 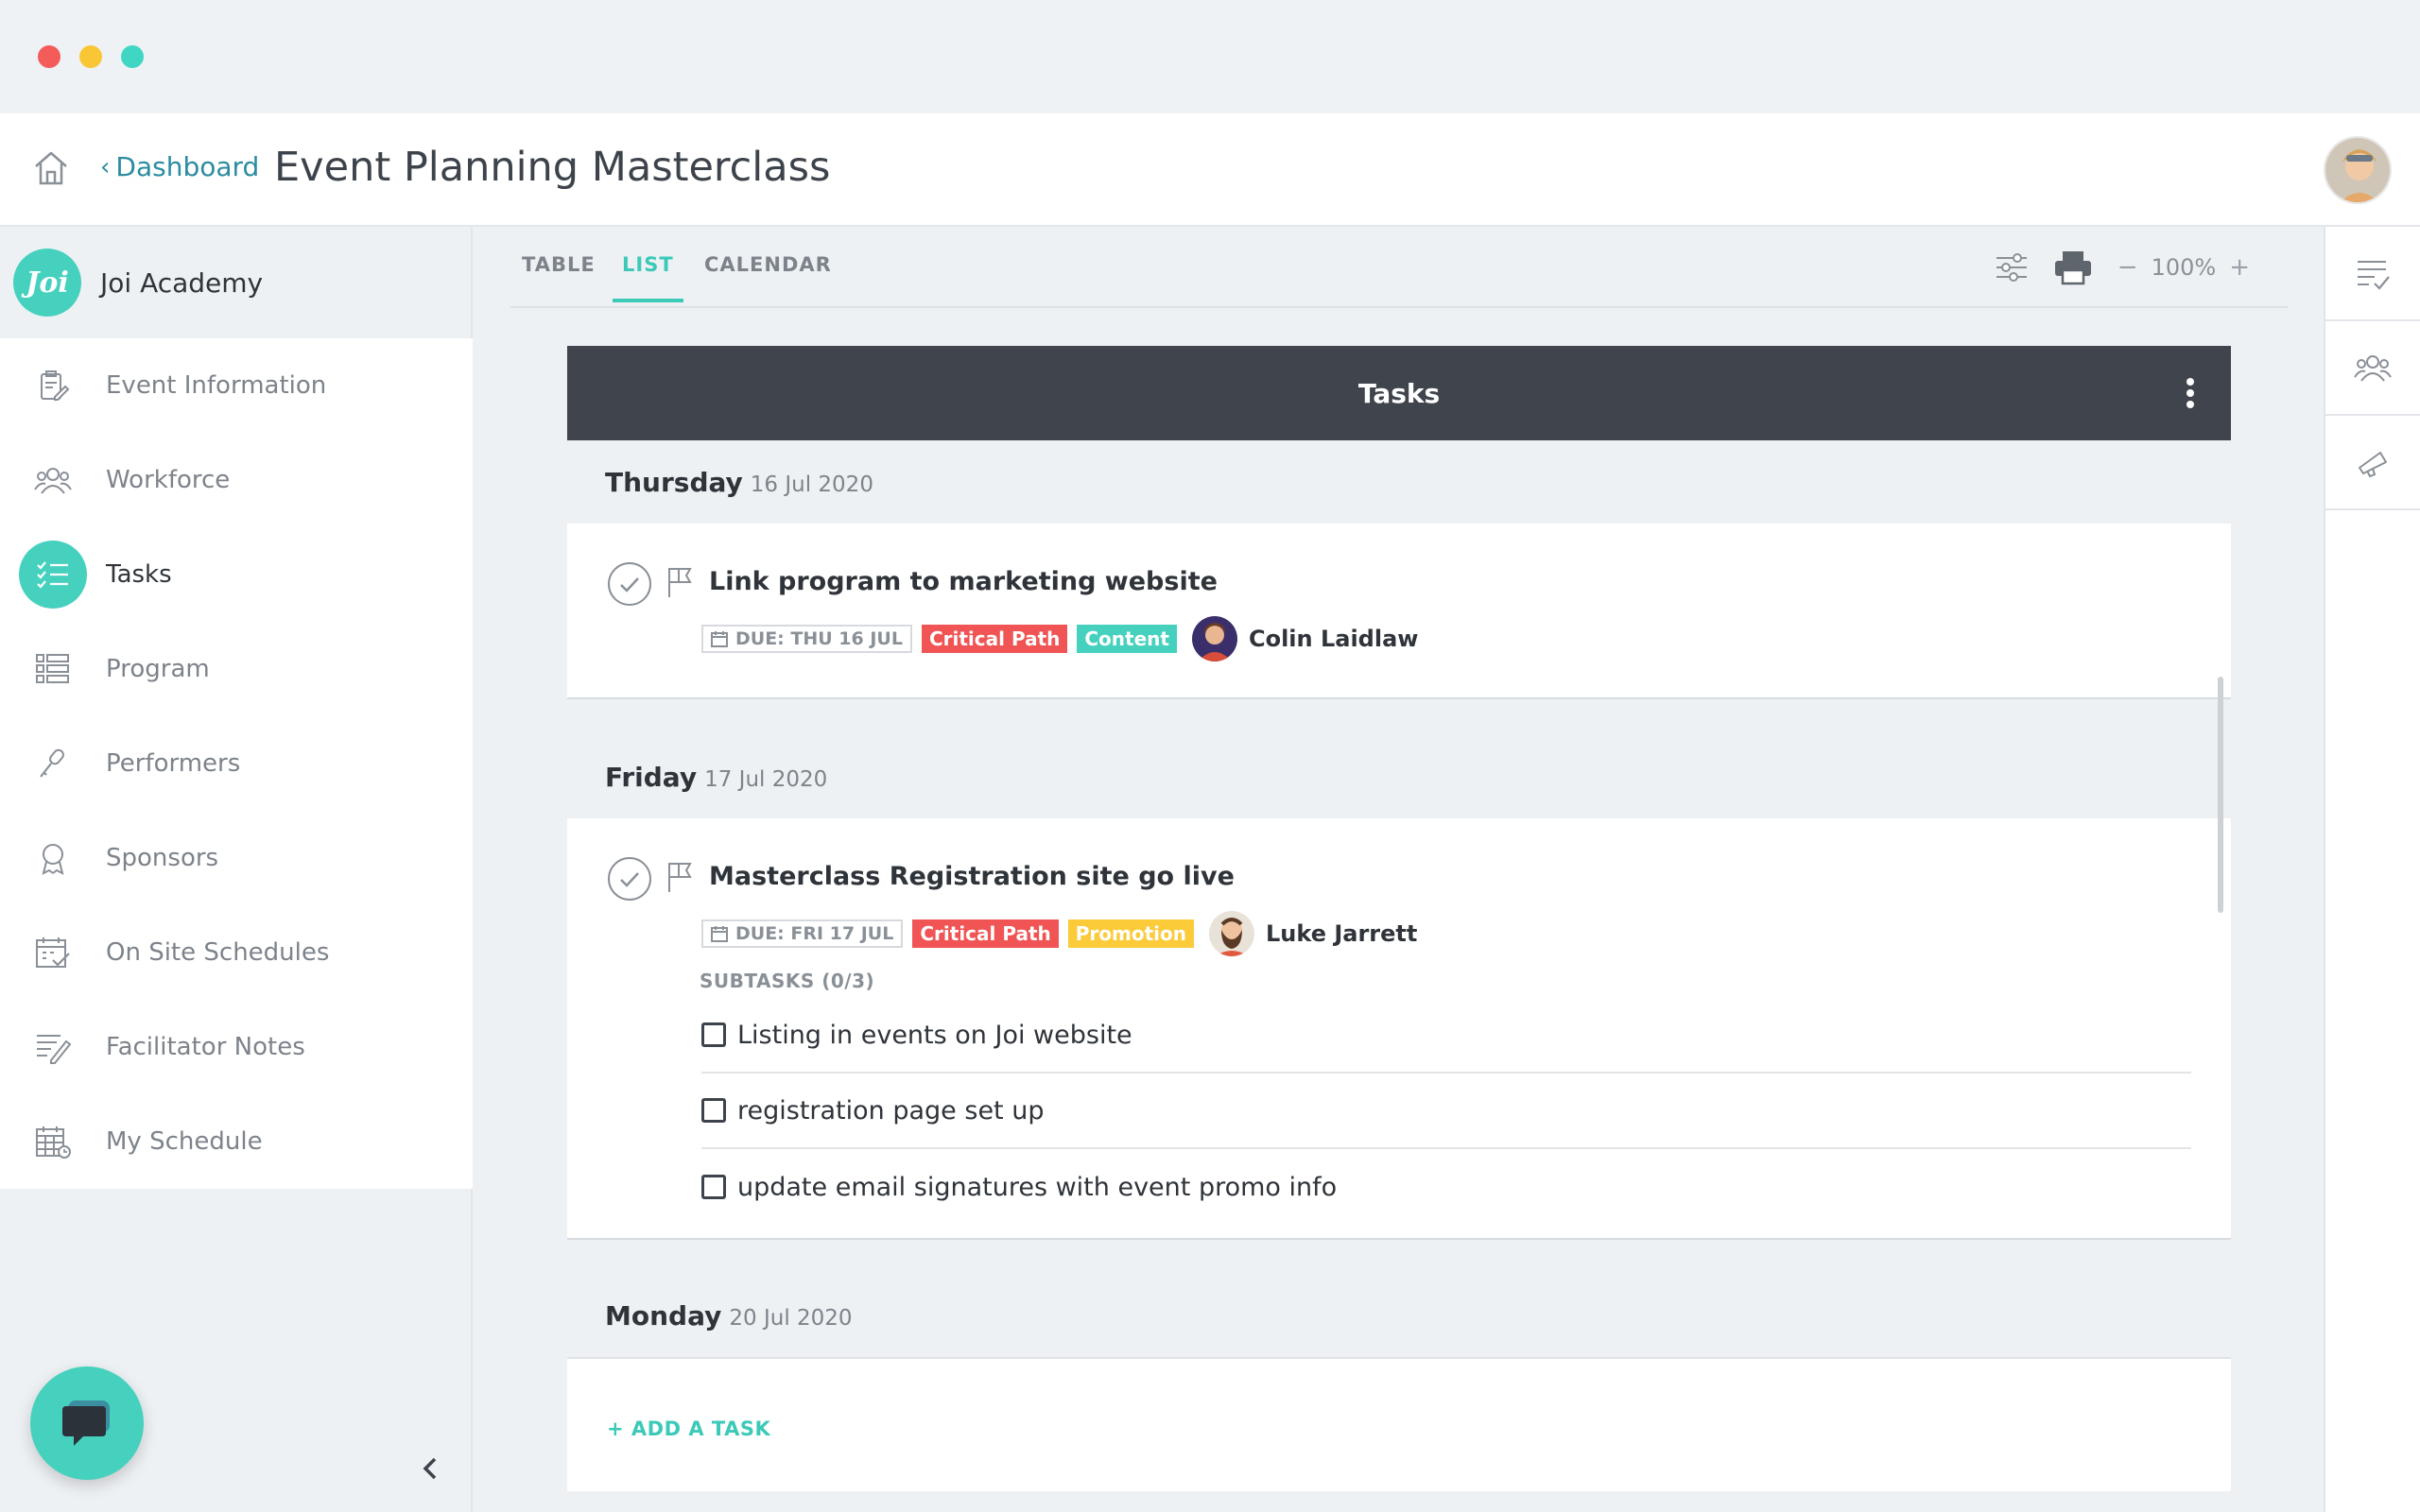 I want to click on day-heading: Friday 17 Jul 2020, so click(x=716, y=777).